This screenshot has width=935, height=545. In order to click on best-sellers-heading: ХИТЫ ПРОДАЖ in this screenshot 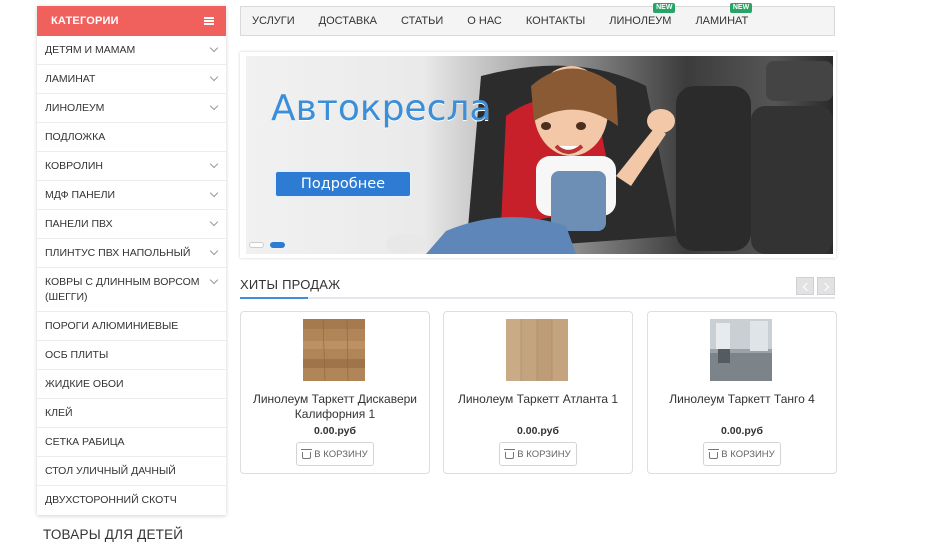, I will do `click(290, 284)`.